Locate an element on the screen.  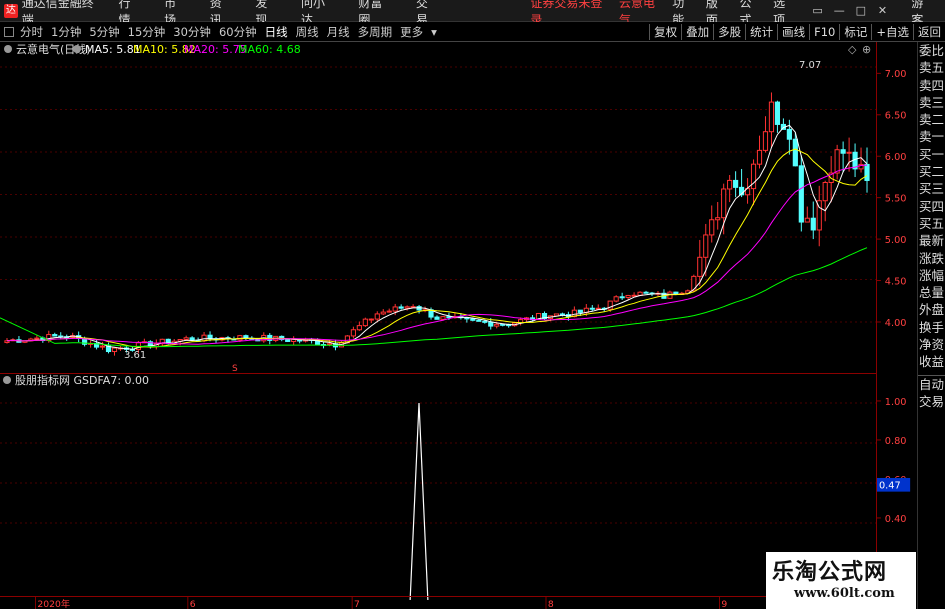
side-tab-item: 买一 is located at coordinates (931, 154).